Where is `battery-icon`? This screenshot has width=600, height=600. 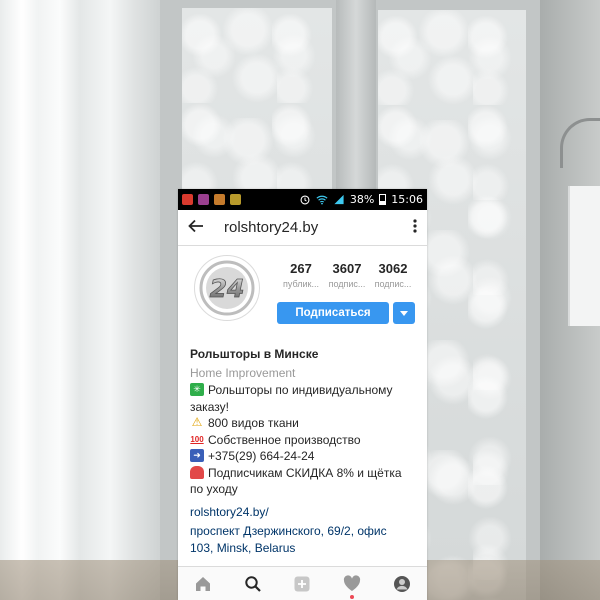
battery-icon is located at coordinates (383, 199).